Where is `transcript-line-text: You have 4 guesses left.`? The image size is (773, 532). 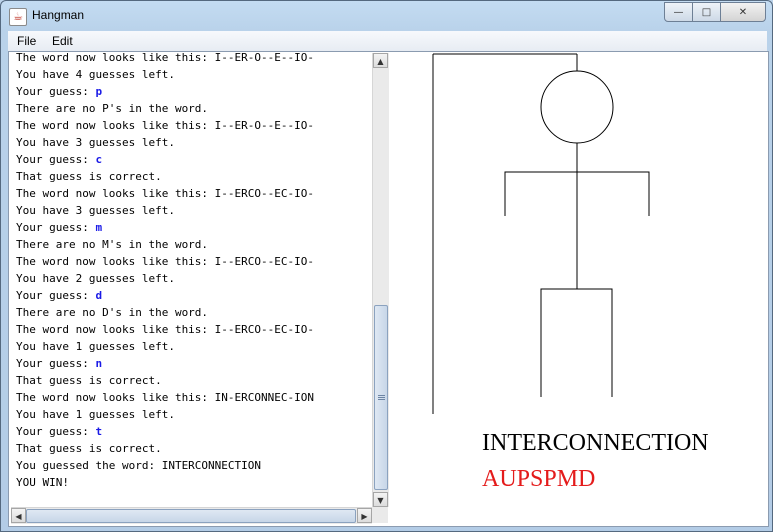
transcript-line-text: You have 4 guesses left. is located at coordinates (95, 74).